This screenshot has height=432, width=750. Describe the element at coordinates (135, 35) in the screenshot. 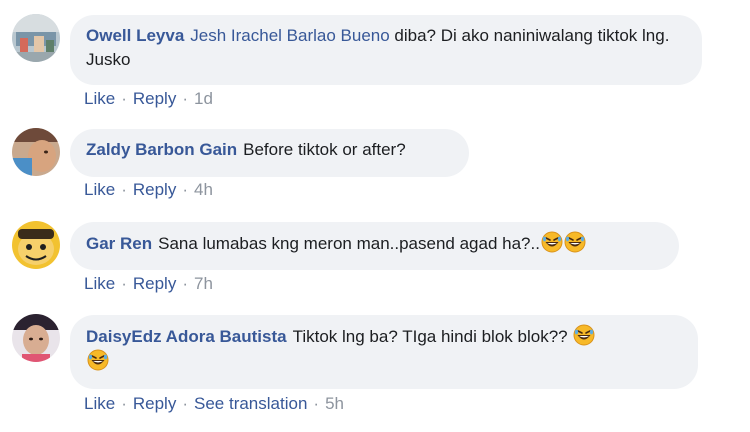

I see `comment-author: Owell Leyva` at that location.